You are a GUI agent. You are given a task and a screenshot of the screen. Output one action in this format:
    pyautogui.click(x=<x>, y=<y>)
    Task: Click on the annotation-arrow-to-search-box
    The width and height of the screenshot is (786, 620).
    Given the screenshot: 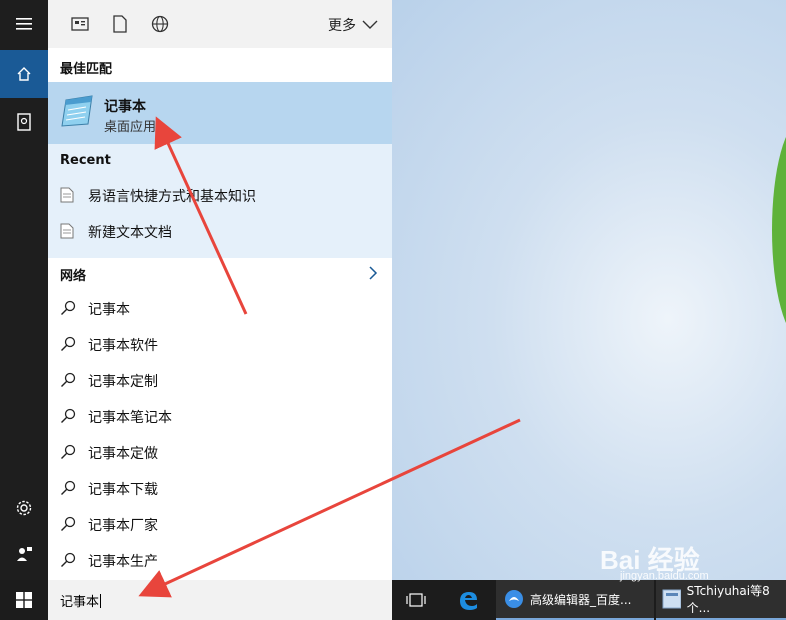 What is the action you would take?
    pyautogui.click(x=329, y=508)
    